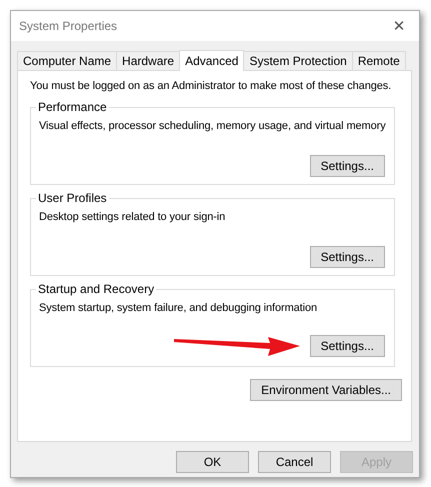 This screenshot has height=487, width=431. I want to click on group-title: Performance, so click(72, 107).